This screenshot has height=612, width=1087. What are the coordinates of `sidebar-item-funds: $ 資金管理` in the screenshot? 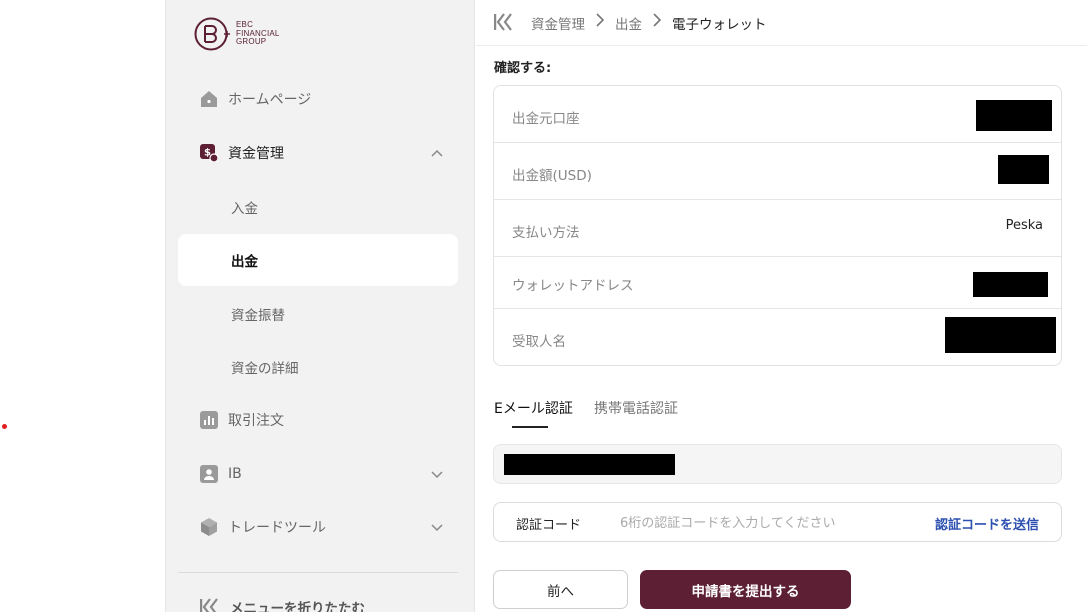 It's located at (318, 153).